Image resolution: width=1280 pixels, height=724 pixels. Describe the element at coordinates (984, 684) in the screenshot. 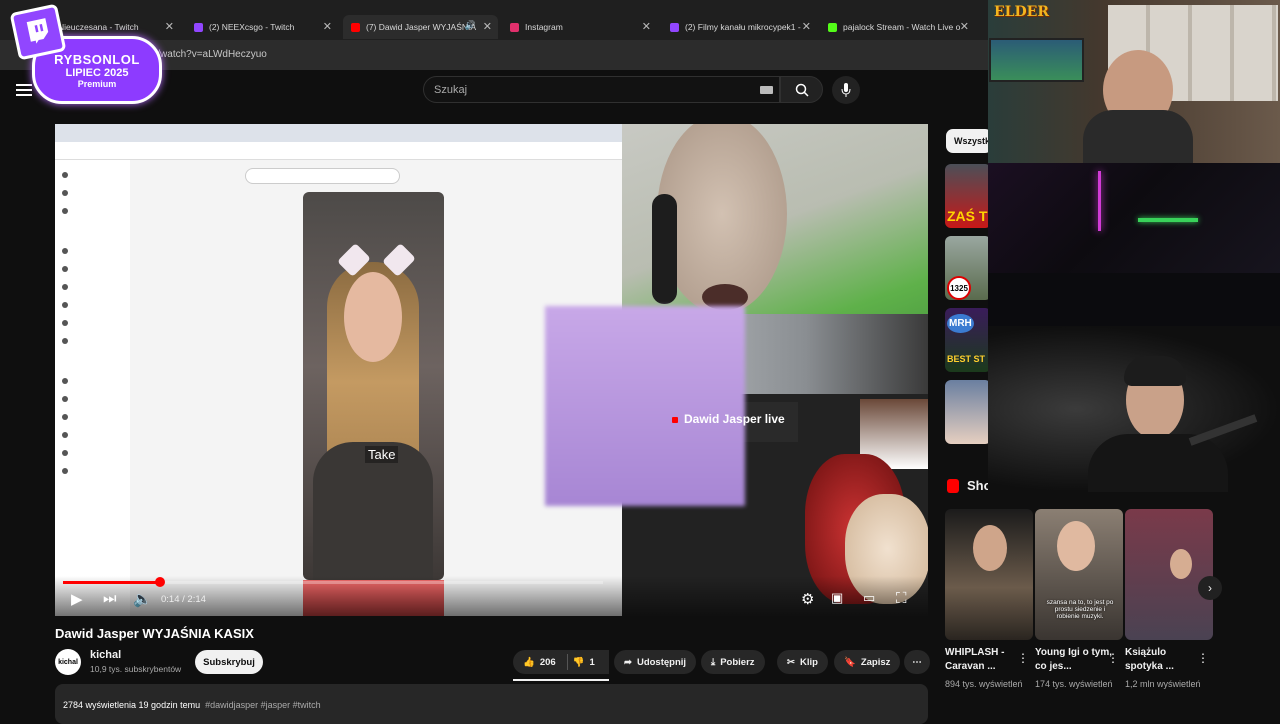

I see `short-views: 894 tys. wyświetleń` at that location.